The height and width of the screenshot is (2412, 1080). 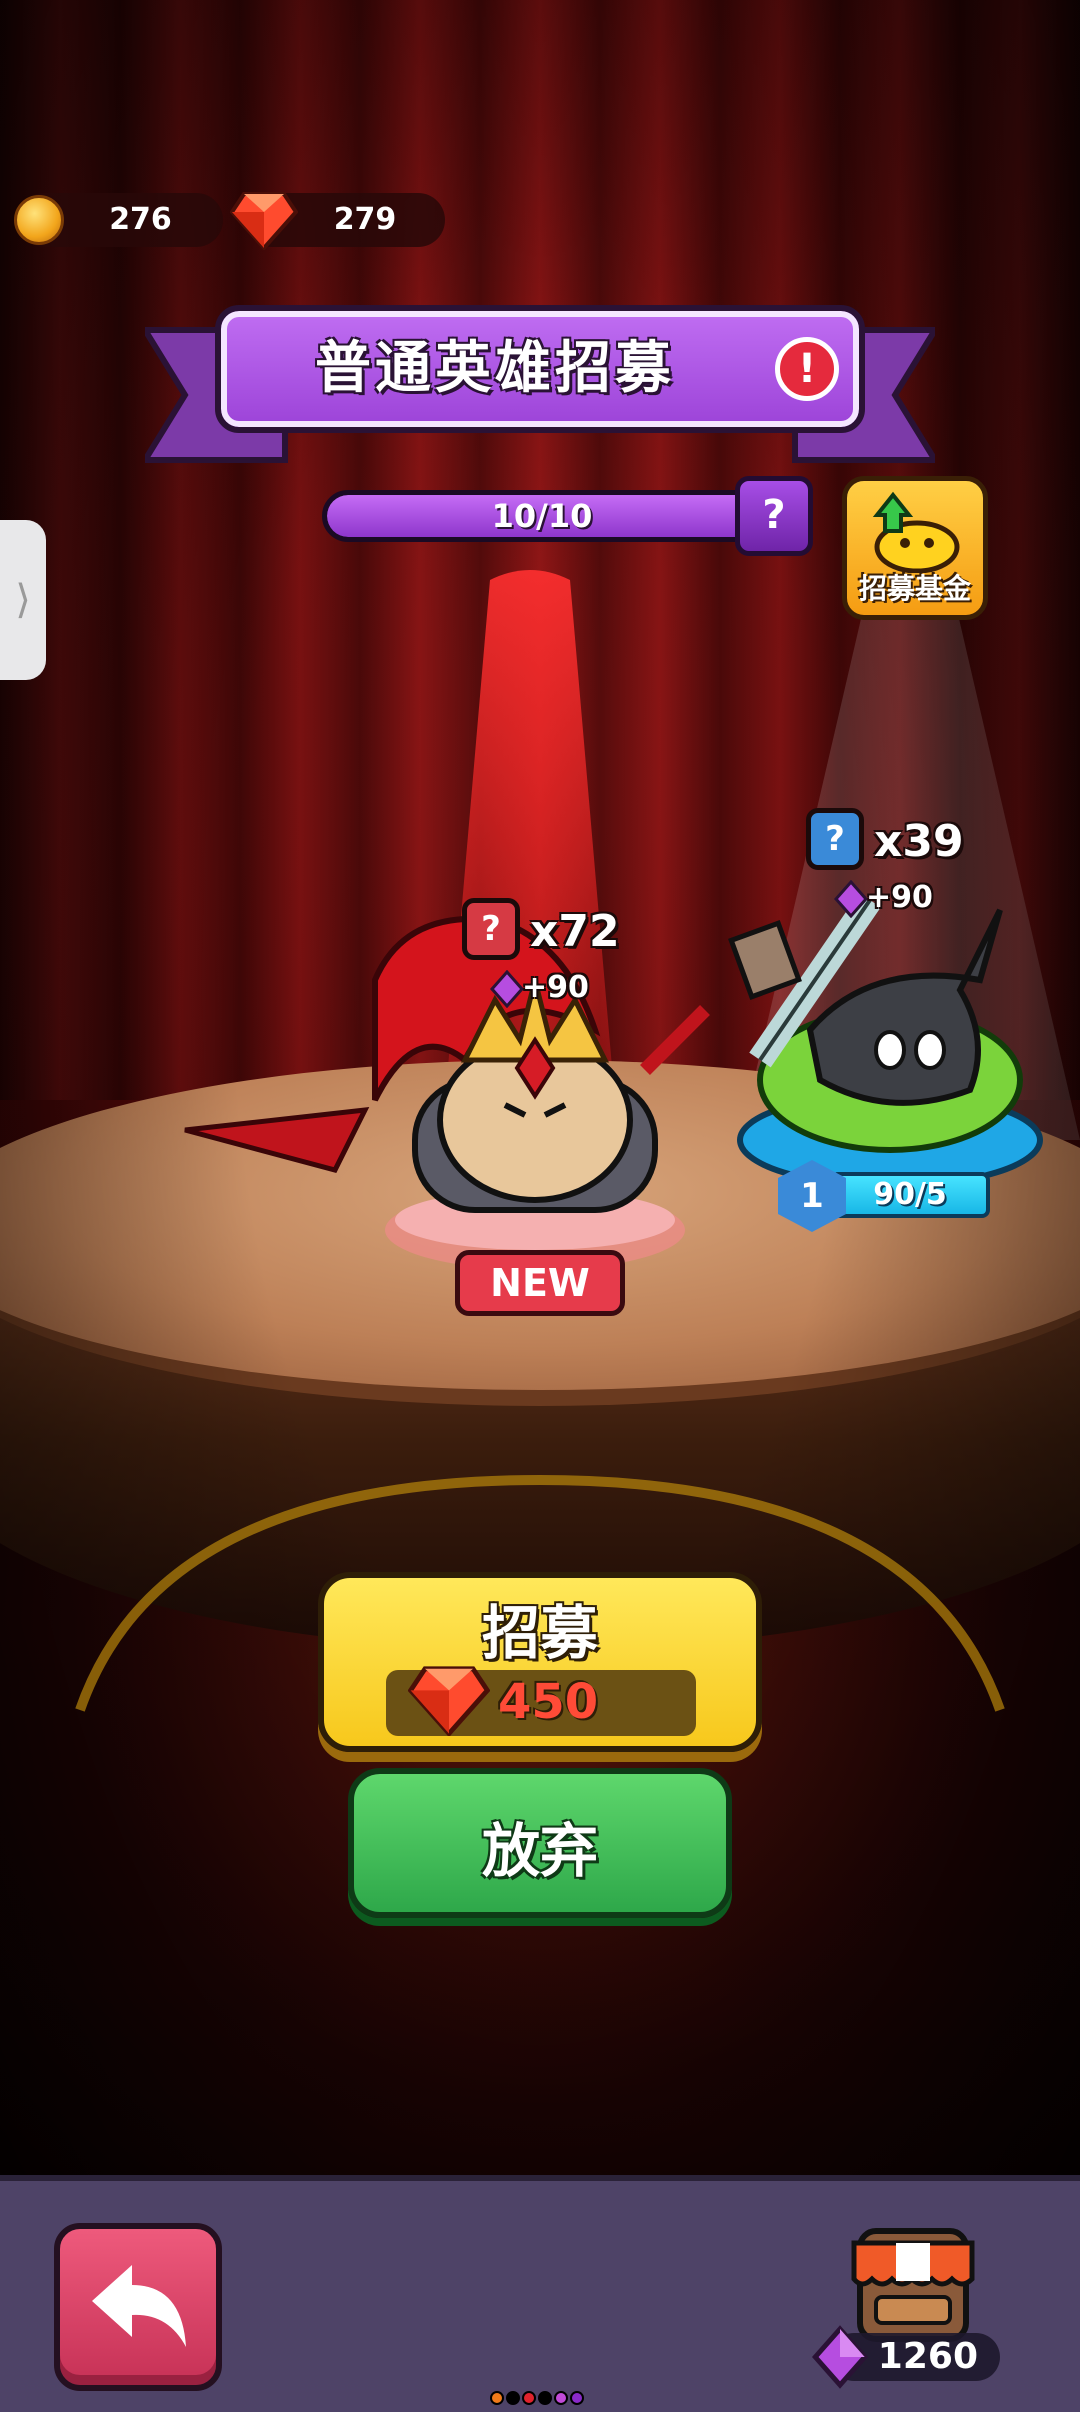 What do you see at coordinates (23, 600) in the screenshot?
I see `chevron-right-icon: ⟩` at bounding box center [23, 600].